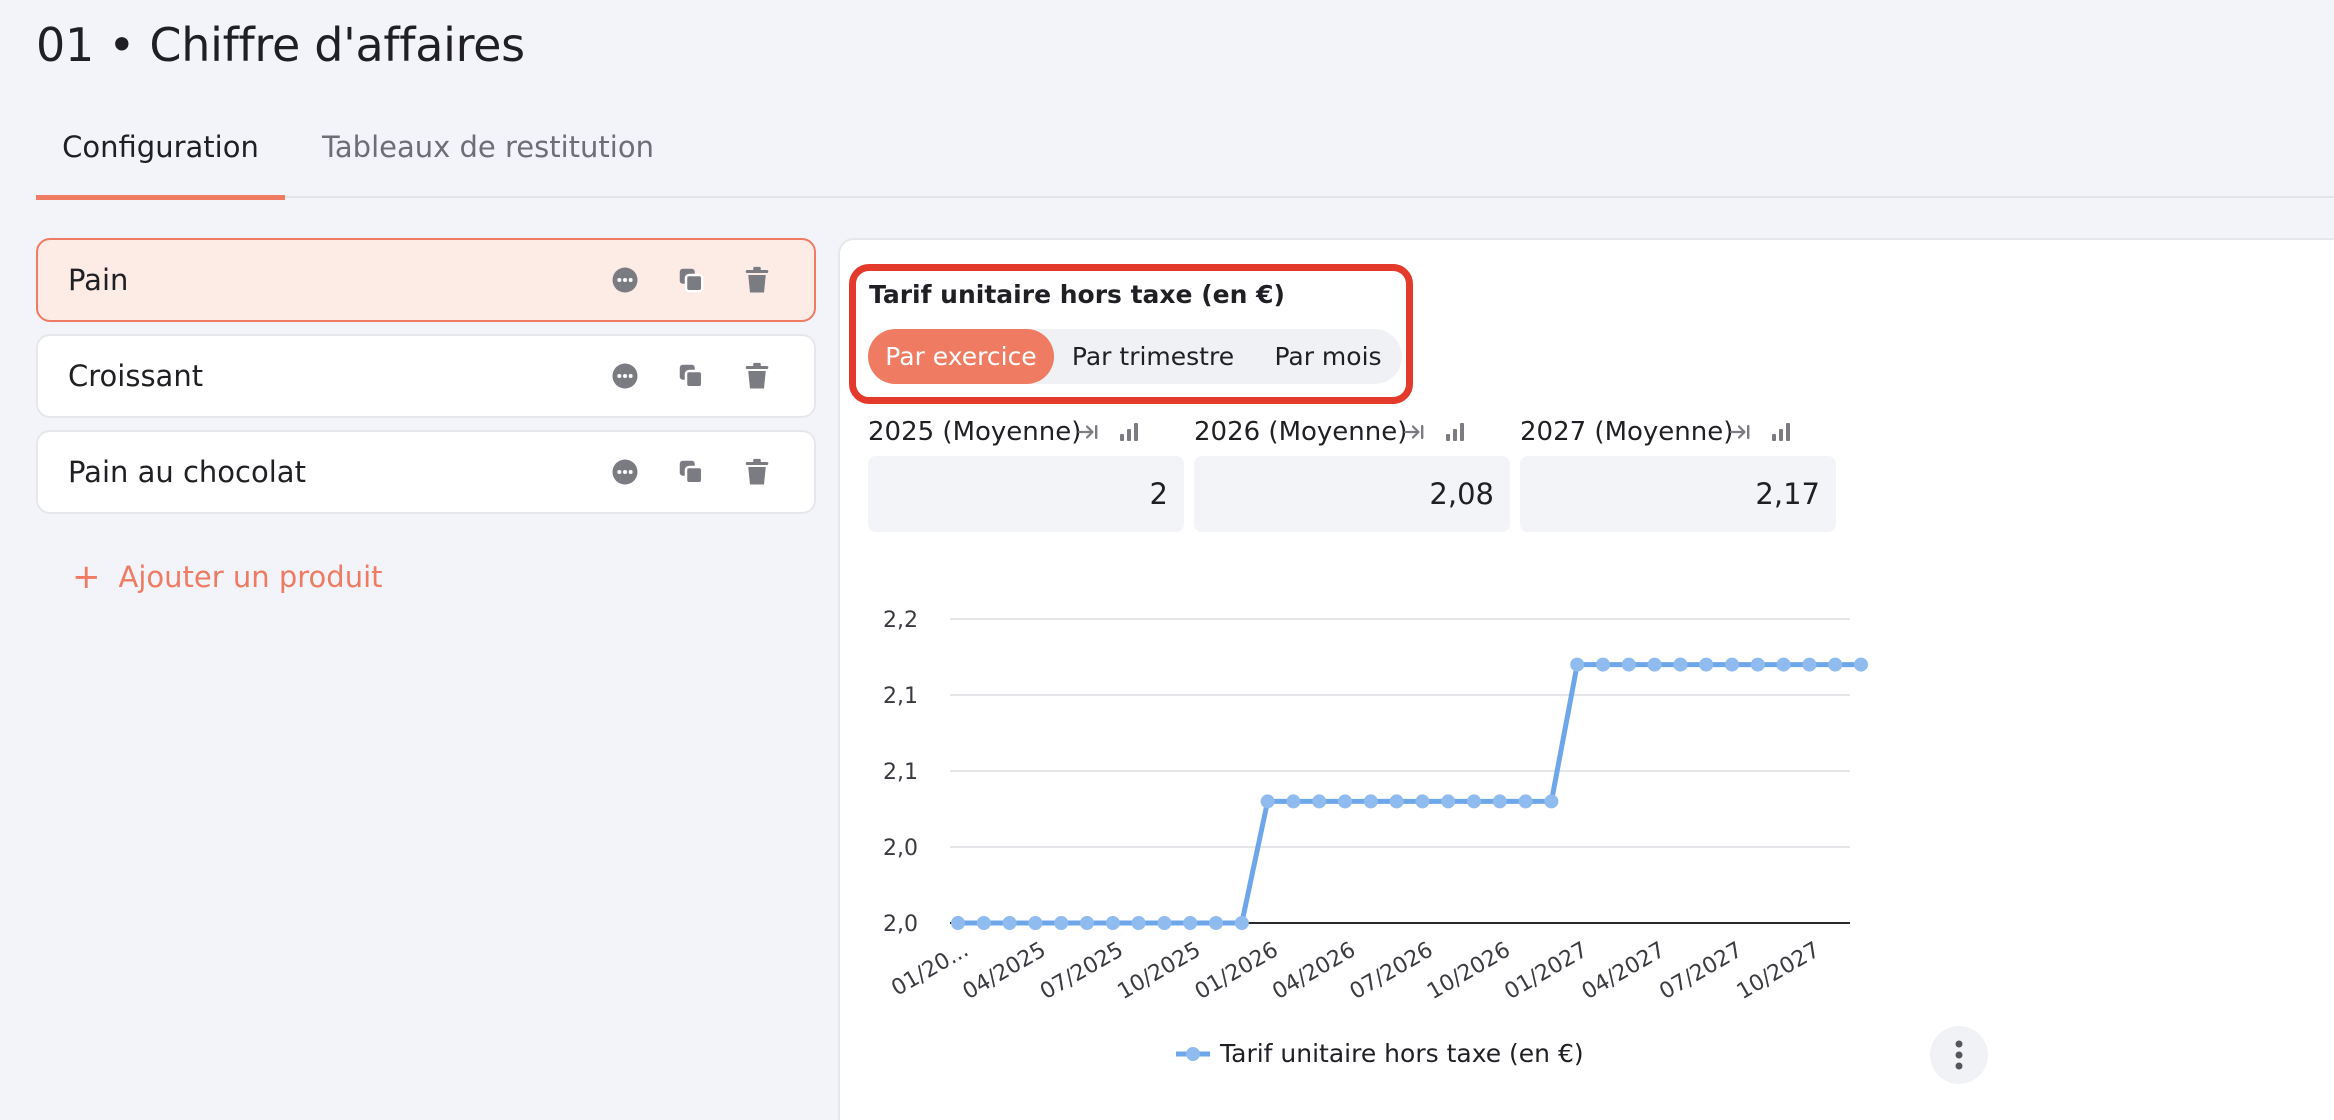 The image size is (2334, 1120). What do you see at coordinates (1301, 432) in the screenshot?
I see `year-label-2026: 2026 (Moyenne)` at bounding box center [1301, 432].